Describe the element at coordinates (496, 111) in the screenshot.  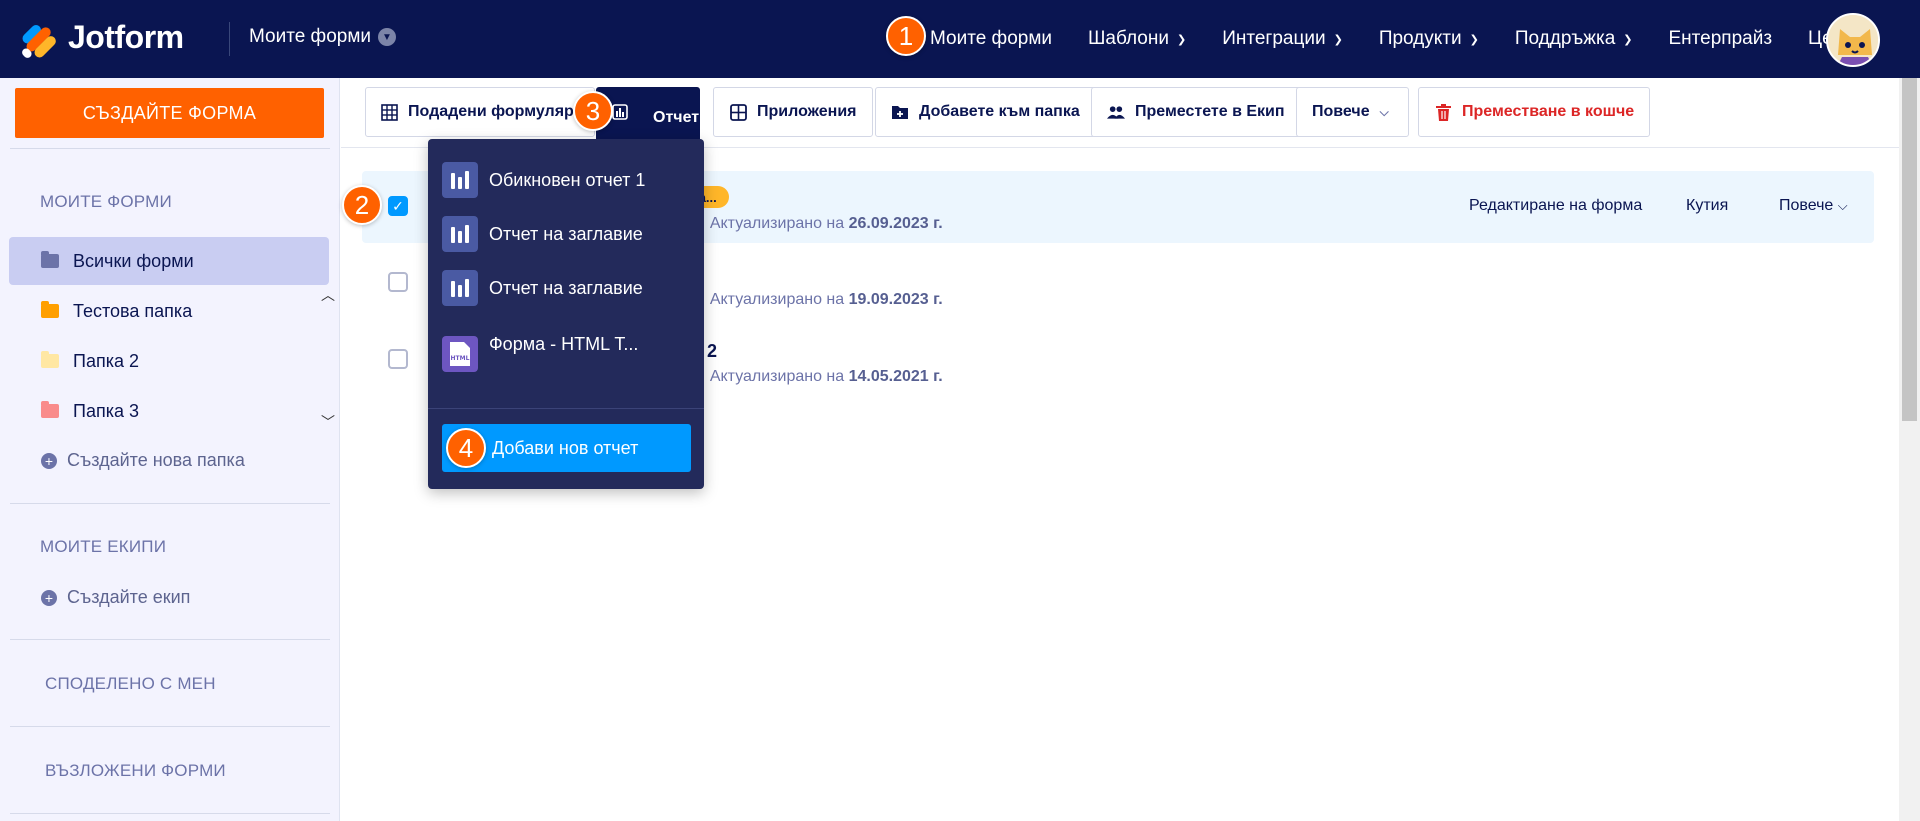
I see `submissions-label: Подадени формуляри` at that location.